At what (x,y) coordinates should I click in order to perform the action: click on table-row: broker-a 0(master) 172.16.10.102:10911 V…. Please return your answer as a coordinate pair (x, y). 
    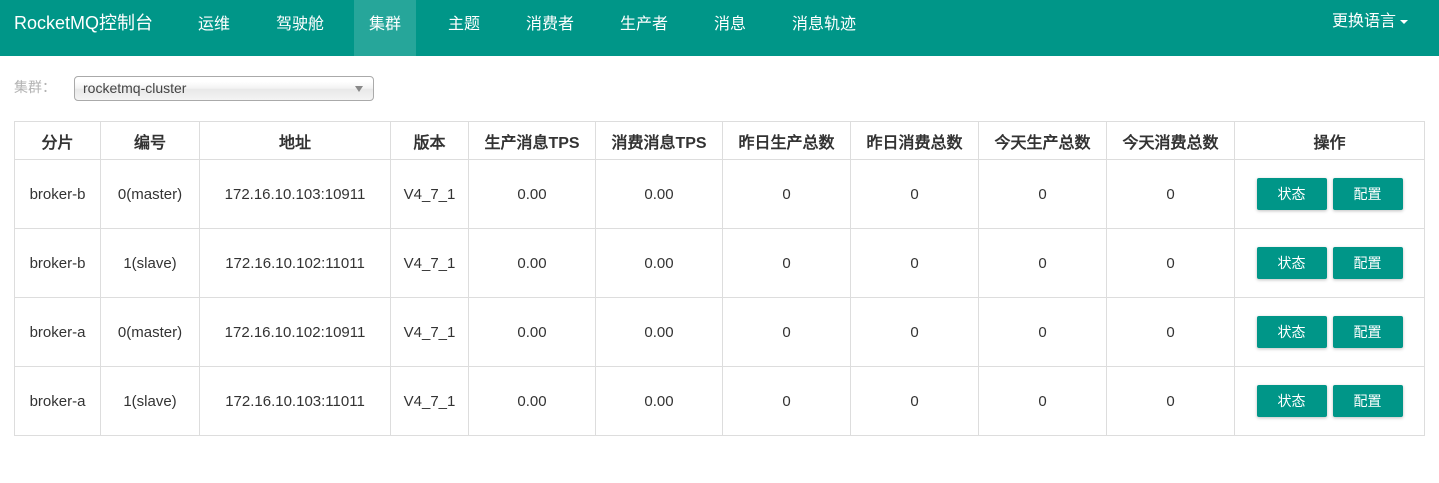
    Looking at the image, I should click on (719, 332).